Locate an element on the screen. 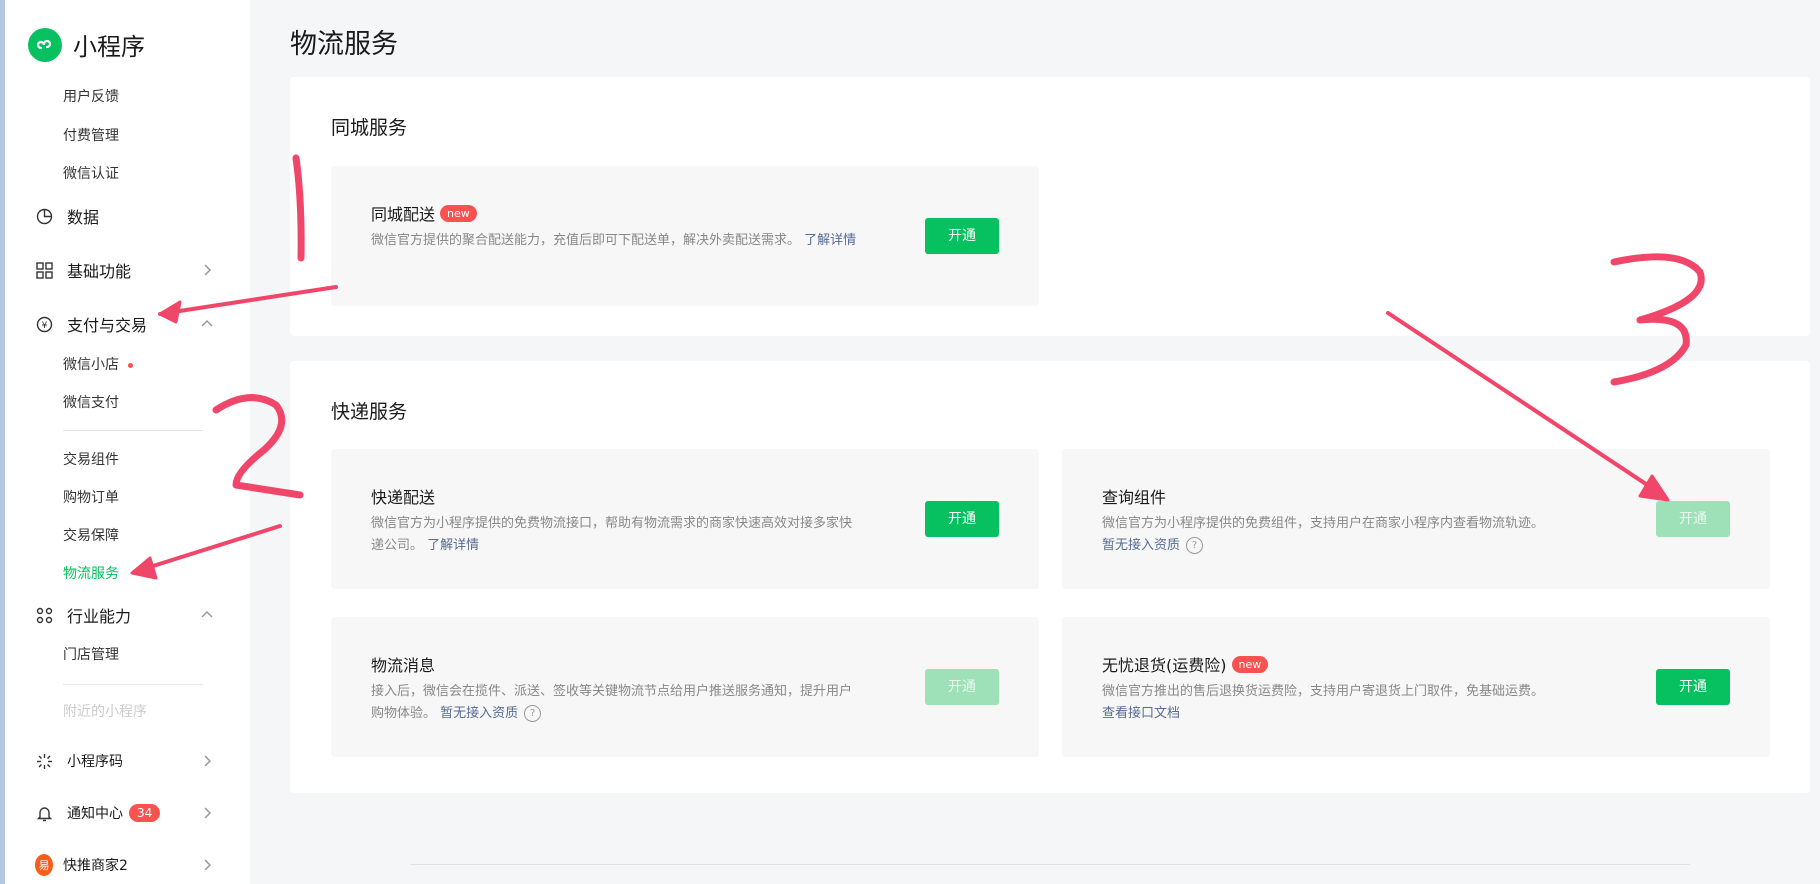  api-docs-link: 查看接口文档 is located at coordinates (1141, 713).